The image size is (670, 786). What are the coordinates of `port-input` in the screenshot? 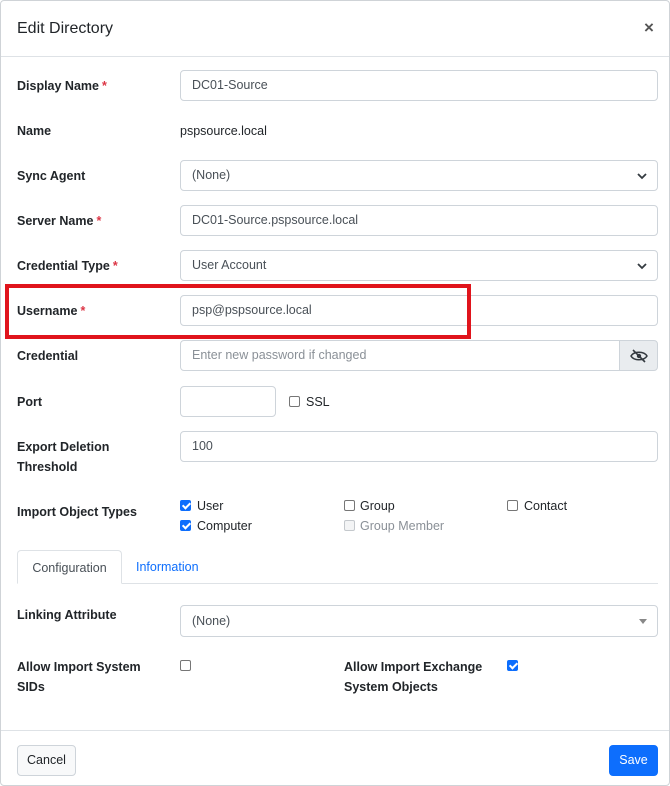 It's located at (228, 401).